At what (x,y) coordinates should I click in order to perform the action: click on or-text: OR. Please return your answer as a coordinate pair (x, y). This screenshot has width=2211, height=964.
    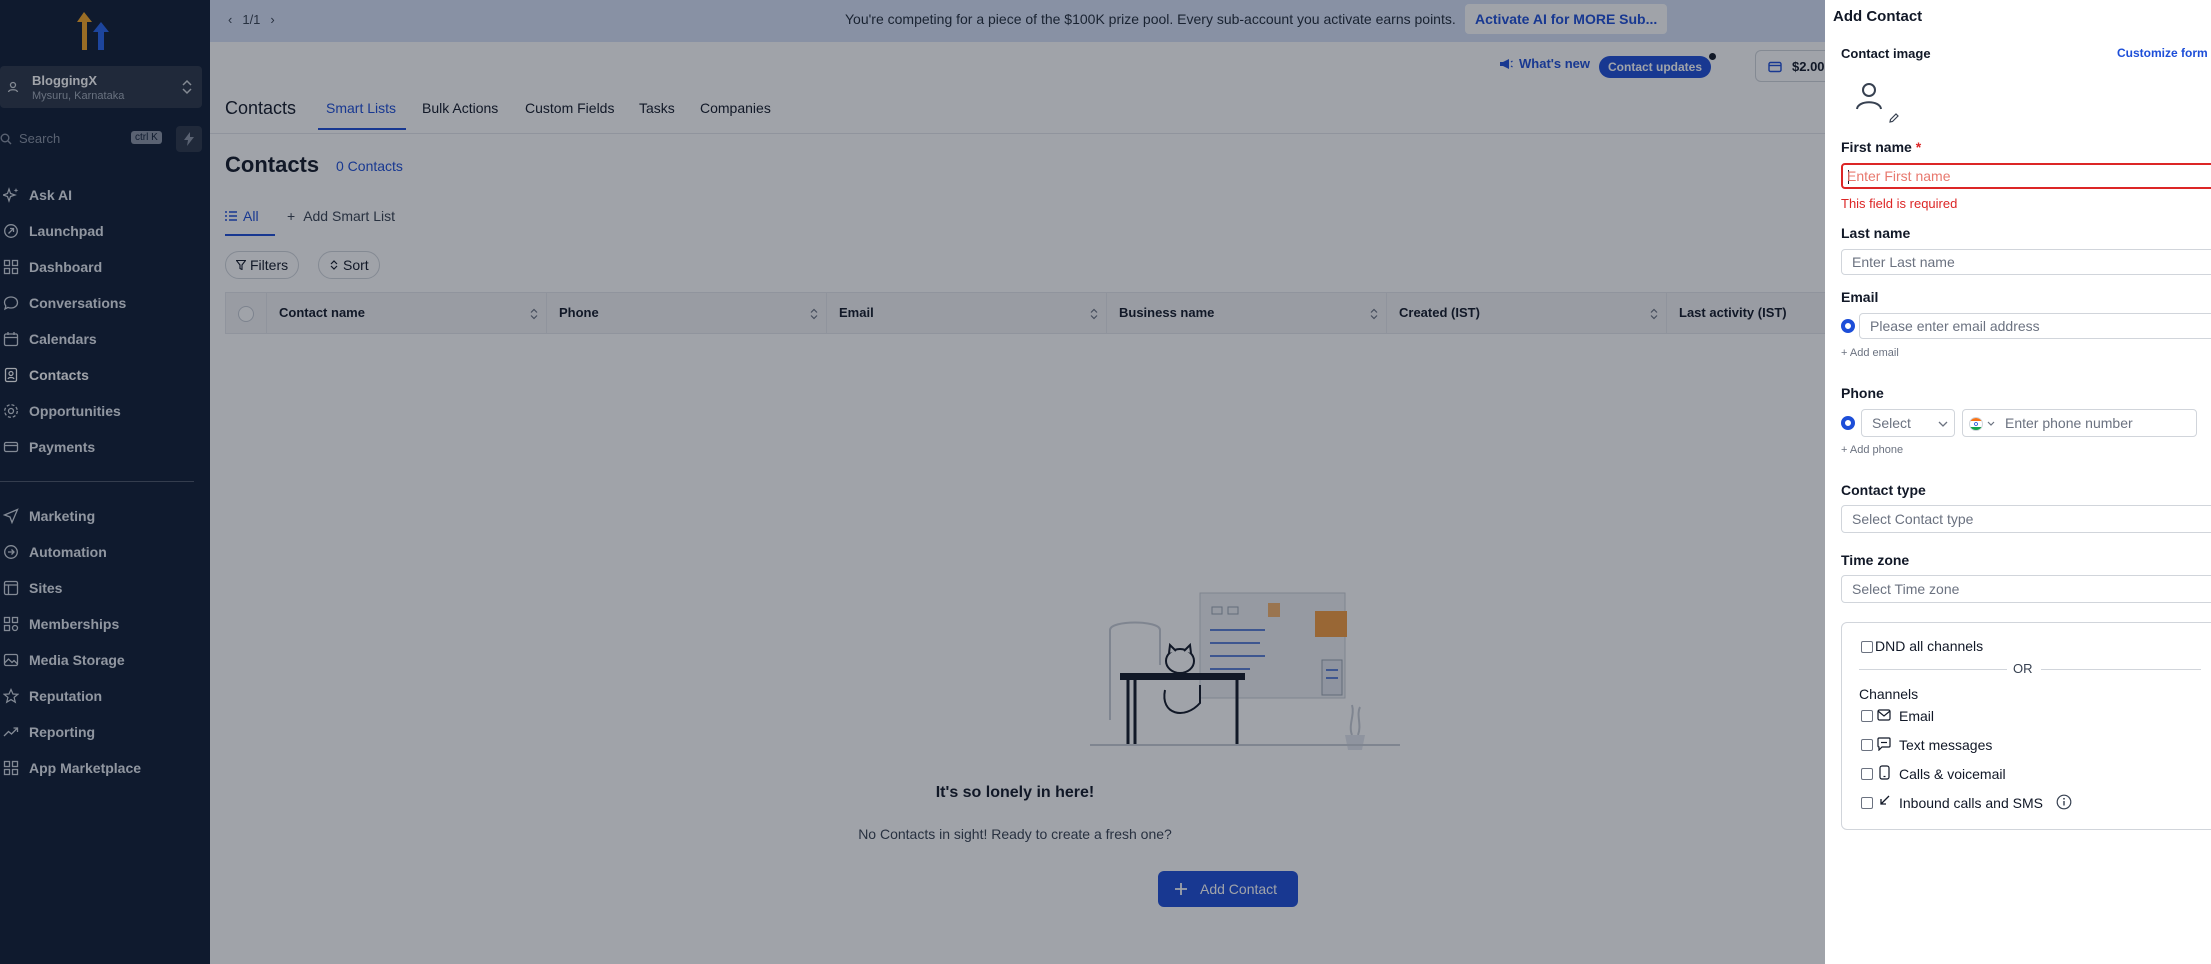
    Looking at the image, I should click on (2023, 668).